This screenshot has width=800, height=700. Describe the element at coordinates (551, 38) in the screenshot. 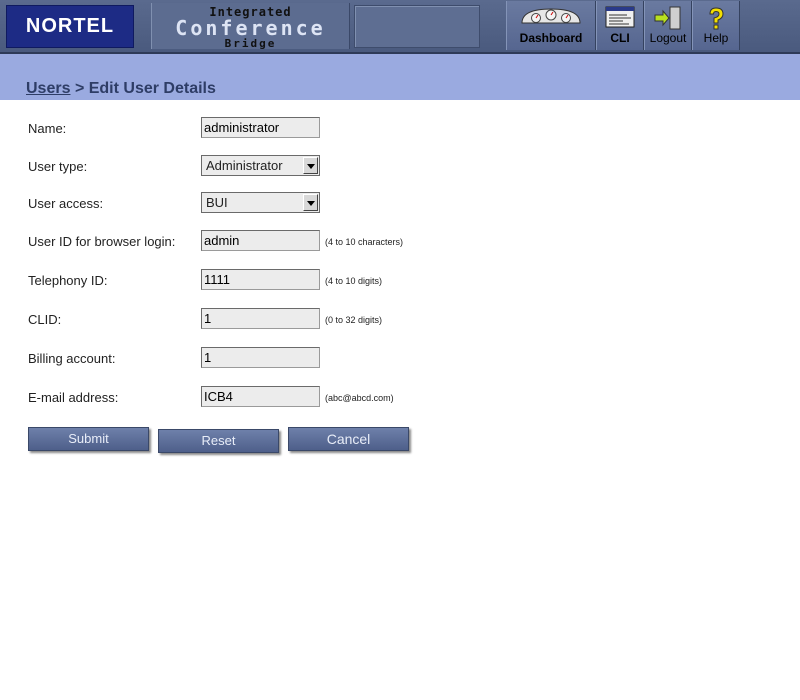

I see `dashboard-label: Dashboard` at that location.